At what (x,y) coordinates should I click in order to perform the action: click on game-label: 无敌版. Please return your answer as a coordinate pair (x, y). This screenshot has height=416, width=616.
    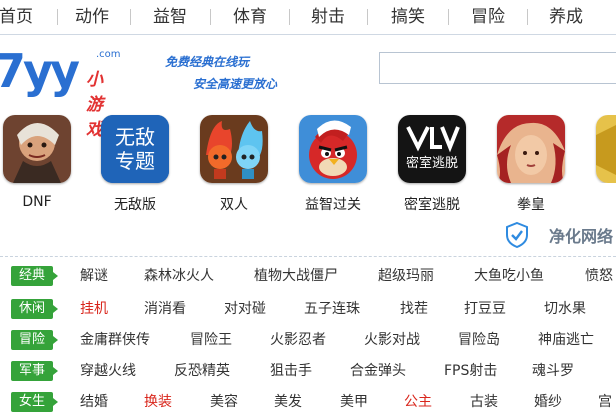
    Looking at the image, I should click on (135, 205).